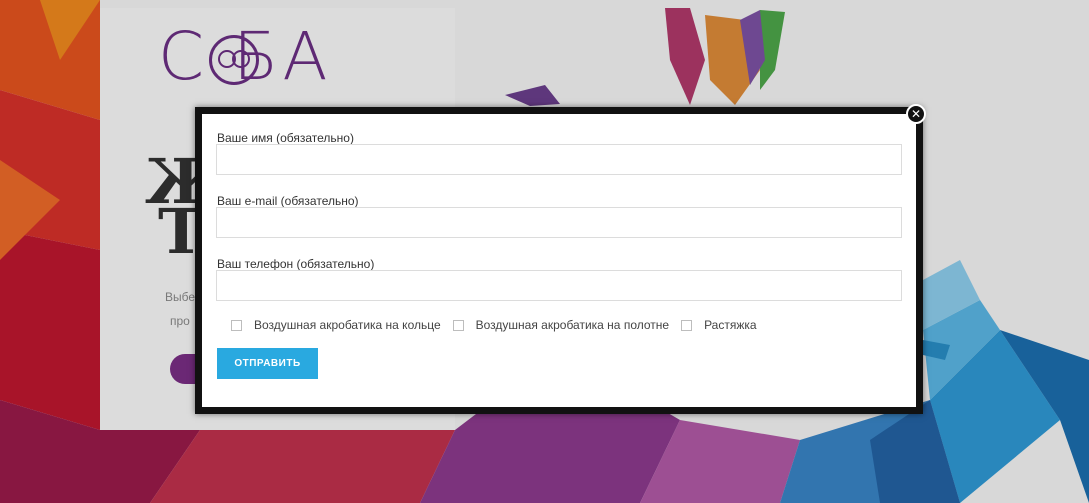 The width and height of the screenshot is (1089, 503). I want to click on checkbox-ring-acrobatics: Воздушная акробатика на кольце, so click(336, 325).